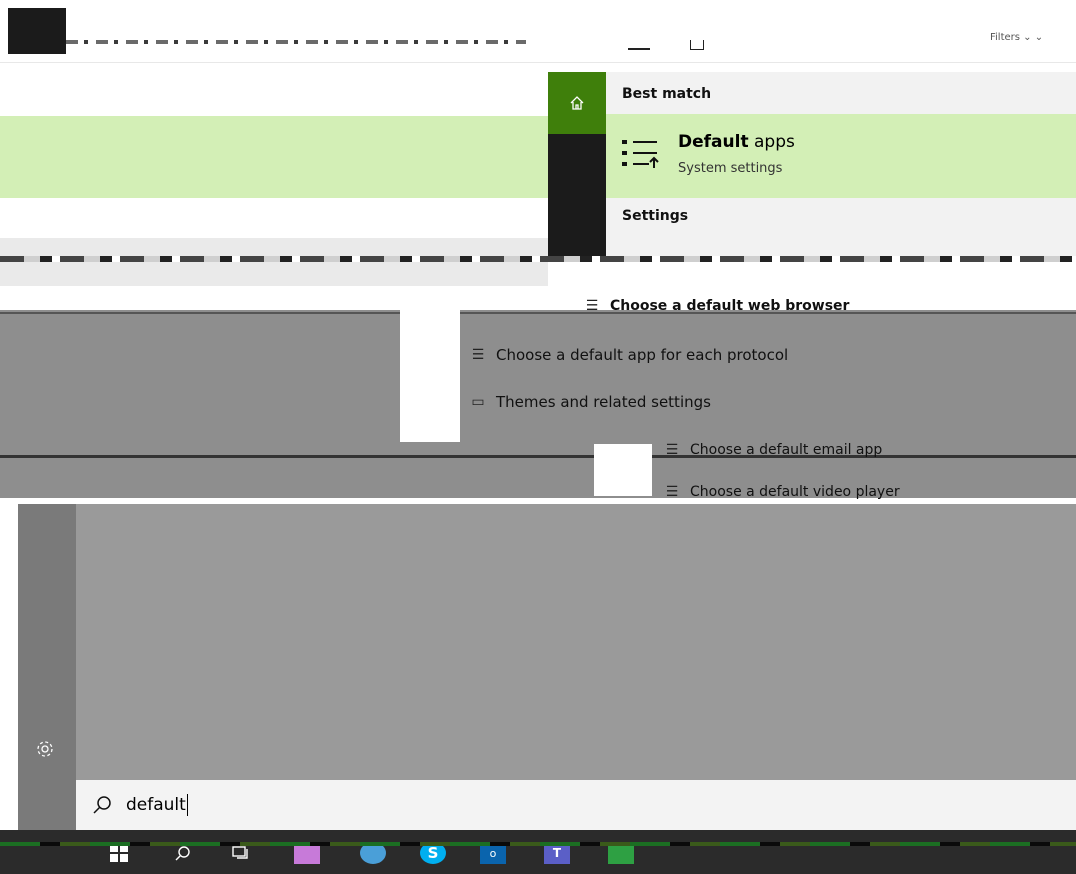 Image resolution: width=1076 pixels, height=874 pixels. I want to click on taskbar-glitch-stripe, so click(538, 844).